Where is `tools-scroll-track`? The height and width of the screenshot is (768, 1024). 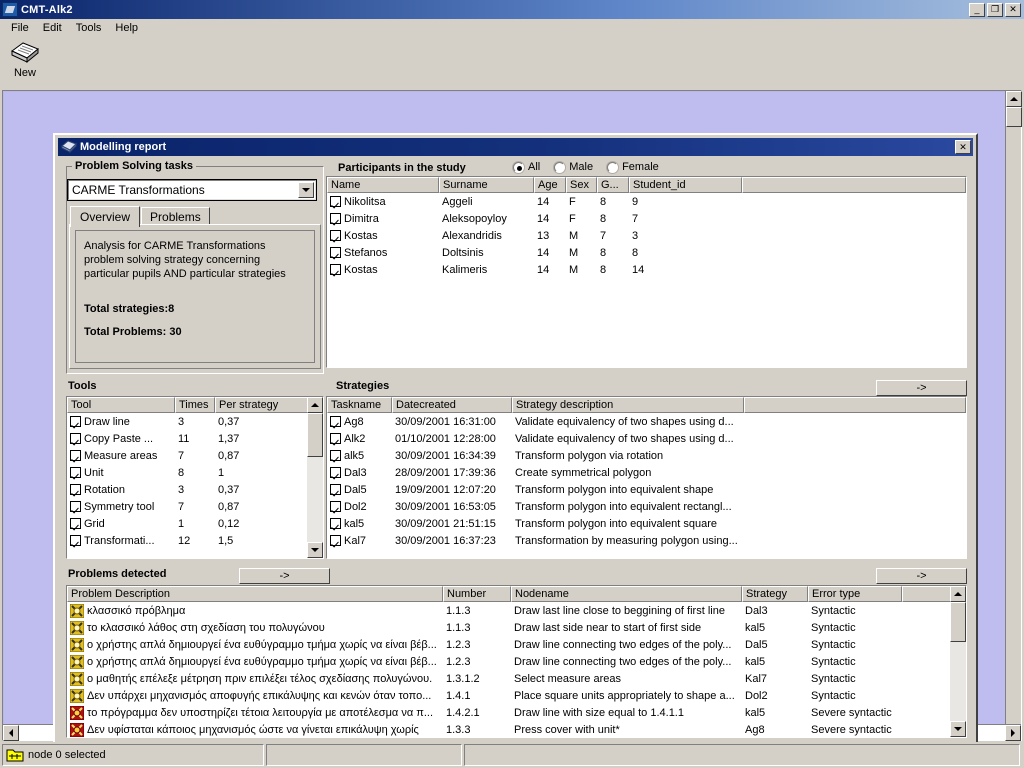
tools-scroll-track is located at coordinates (315, 477).